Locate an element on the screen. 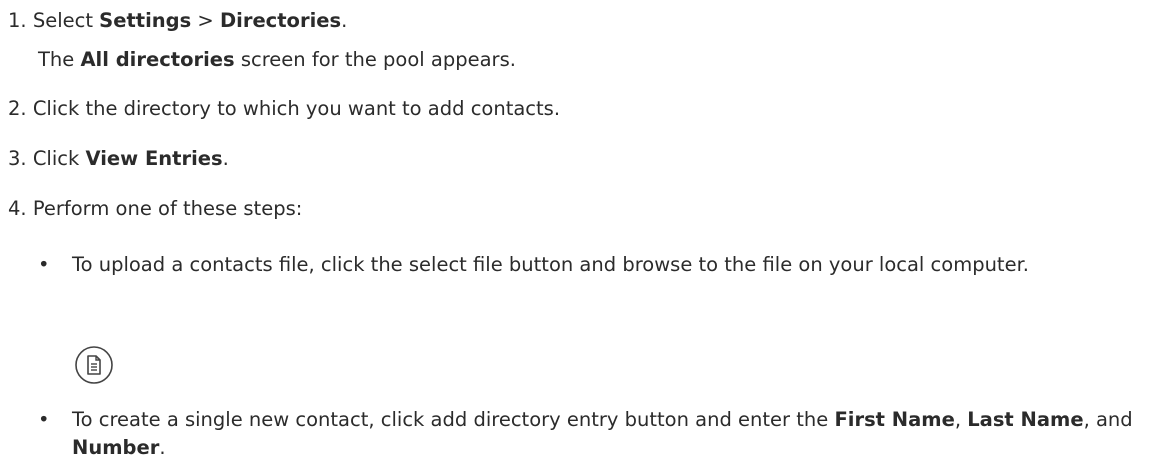  step-1-suffix: . is located at coordinates (344, 20).